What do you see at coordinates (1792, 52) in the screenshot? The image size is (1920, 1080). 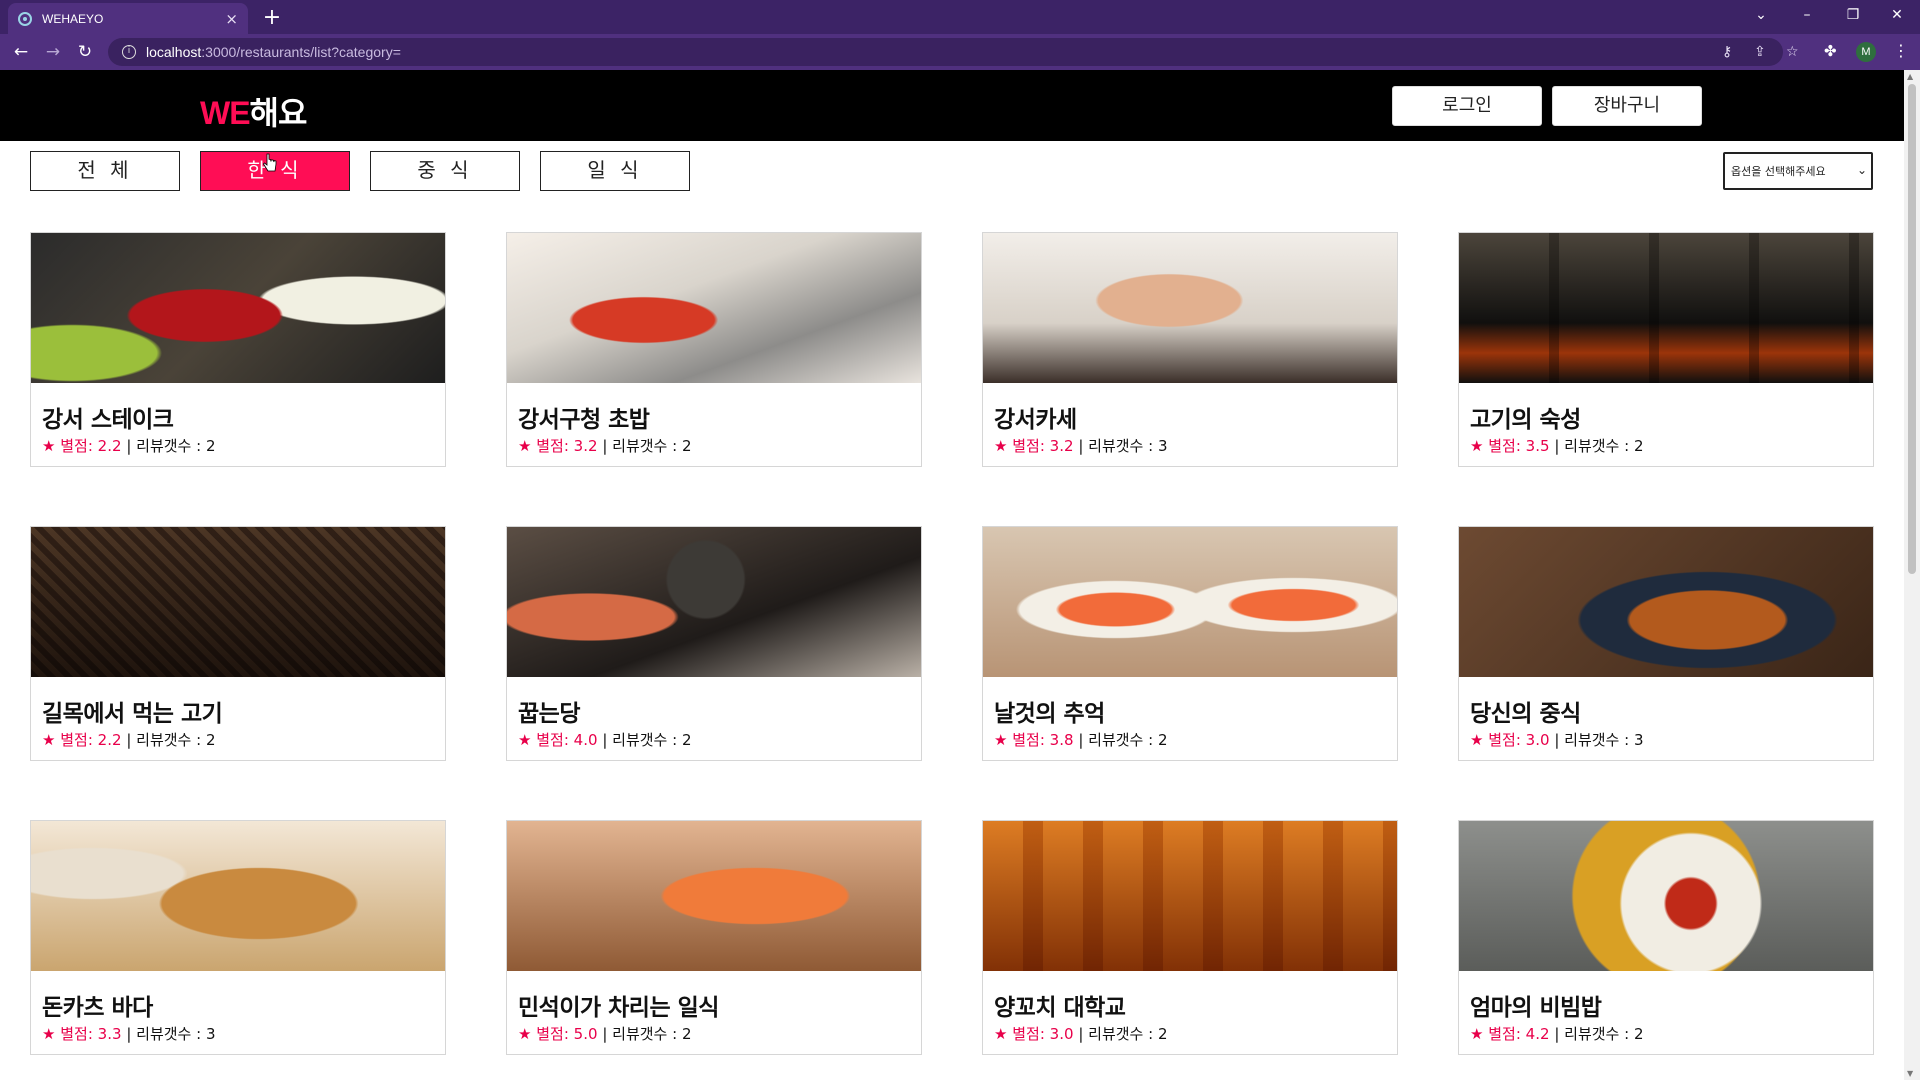 I see `bookmark-star-icon: ☆` at bounding box center [1792, 52].